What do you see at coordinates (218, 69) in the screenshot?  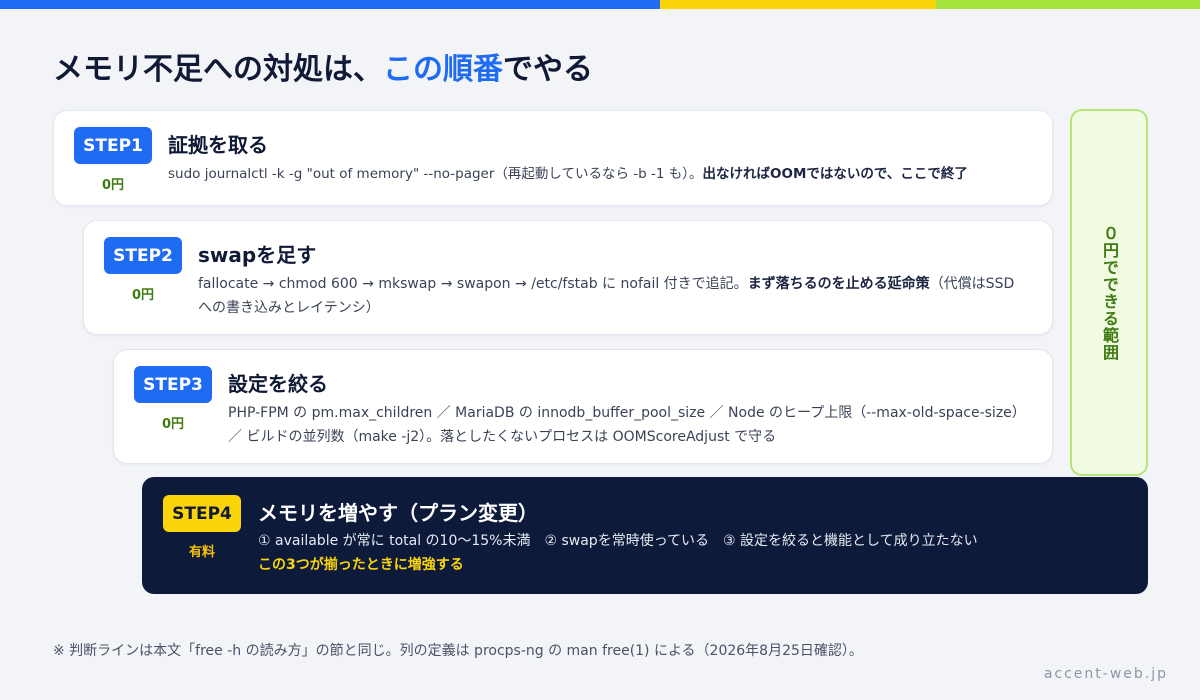 I see `title-main: メモリ不足への対処は、` at bounding box center [218, 69].